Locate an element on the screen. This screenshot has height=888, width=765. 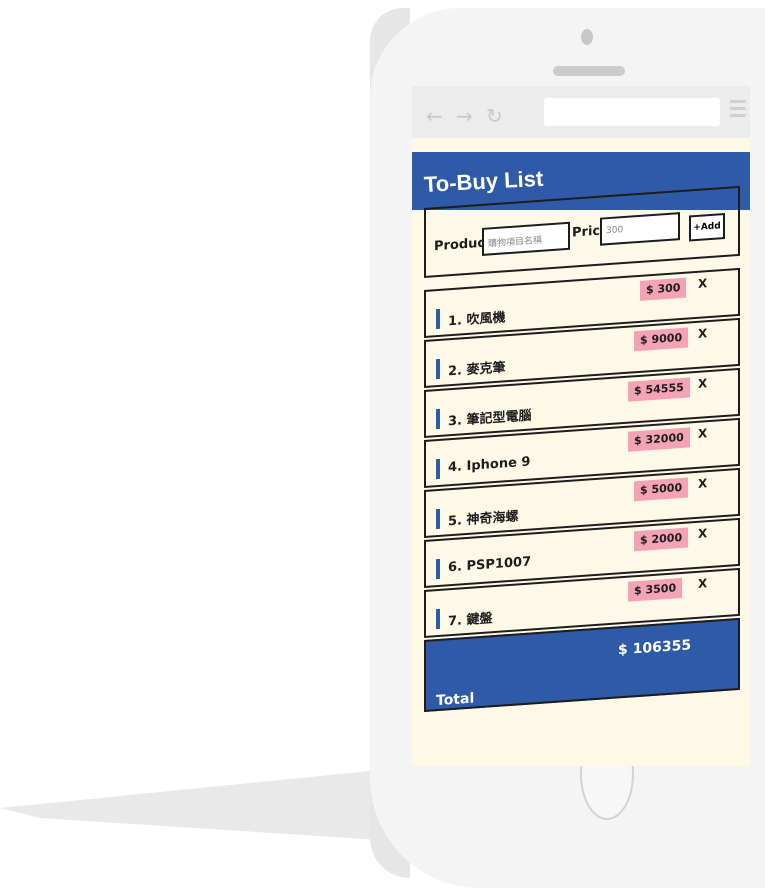
arrow-right-icon: → is located at coordinates (464, 116).